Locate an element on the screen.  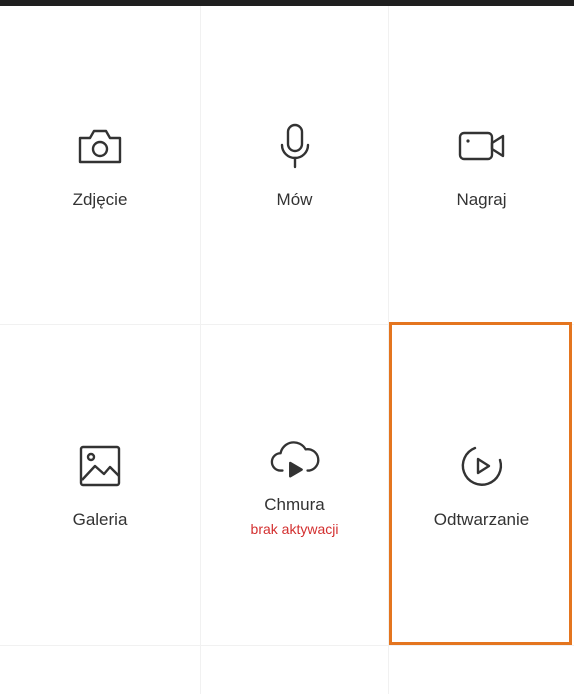
tile-cloud-label: Chmura is located at coordinates (294, 504).